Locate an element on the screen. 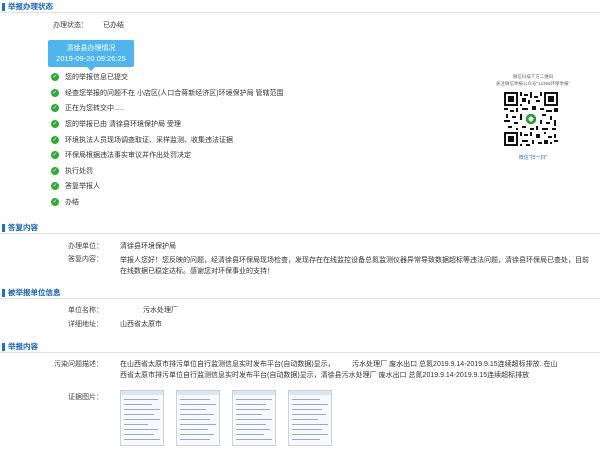 Image resolution: width=600 pixels, height=461 pixels. reply-unit-label: 办理单位： is located at coordinates (85, 246).